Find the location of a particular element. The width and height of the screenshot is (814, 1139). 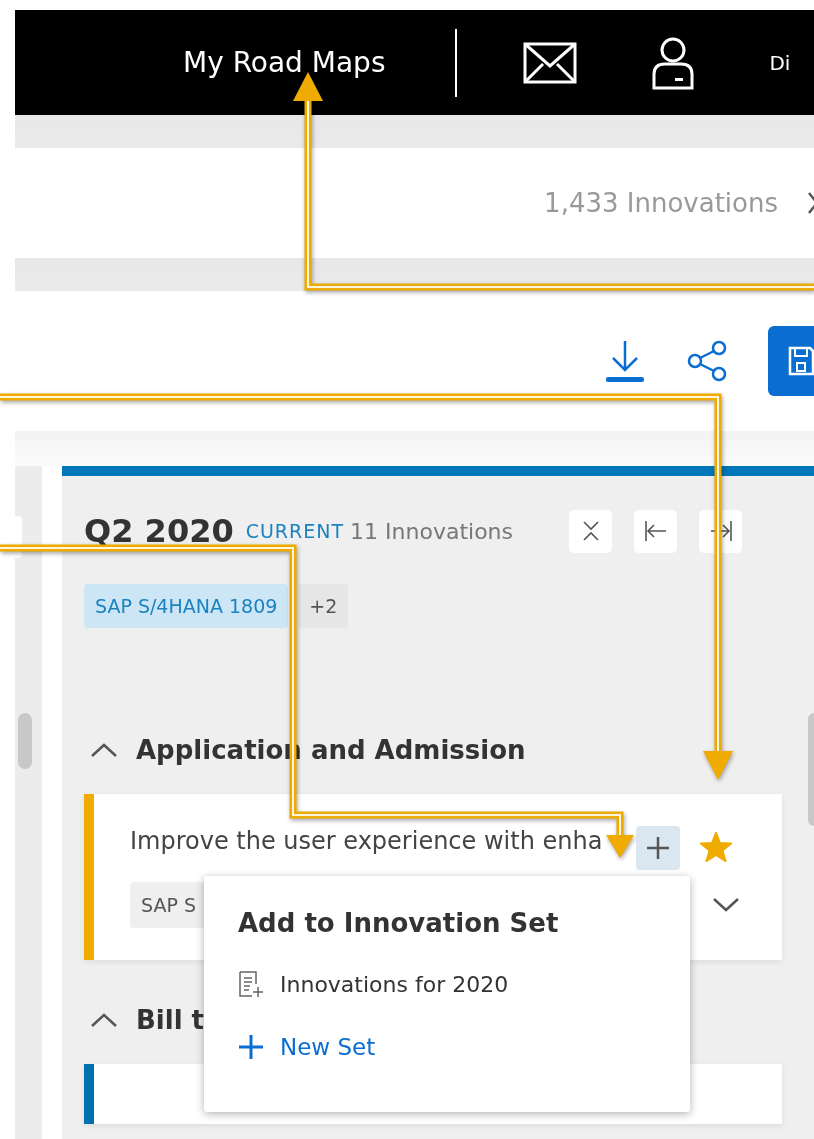

innovation-count: 11 Innovations is located at coordinates (431, 531).